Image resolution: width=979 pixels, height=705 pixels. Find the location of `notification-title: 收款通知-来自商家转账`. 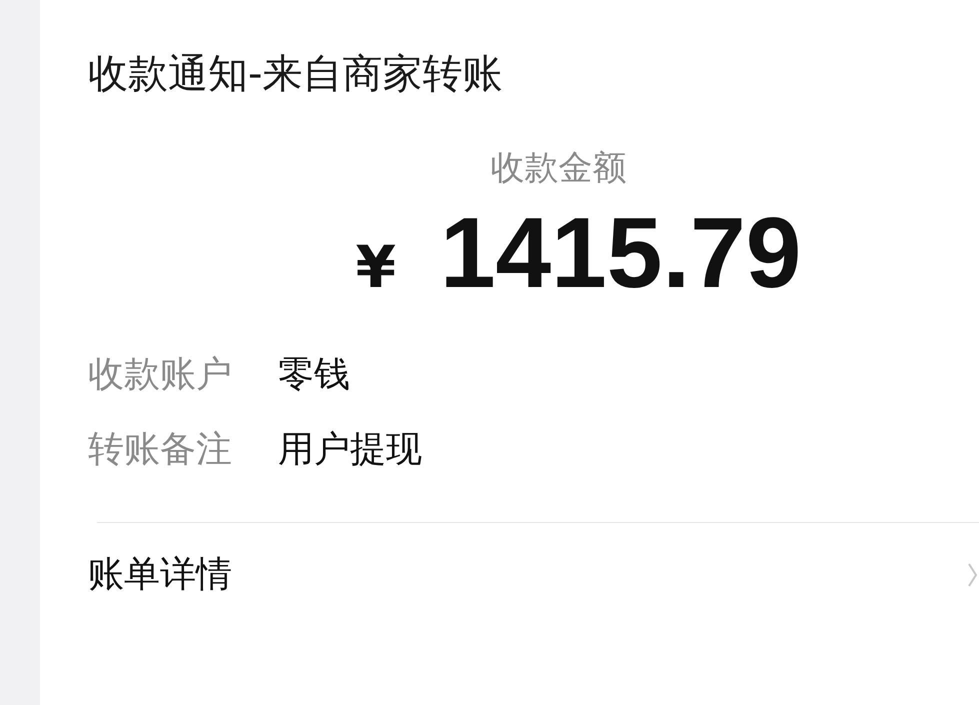

notification-title: 收款通知-来自商家转账 is located at coordinates (296, 74).